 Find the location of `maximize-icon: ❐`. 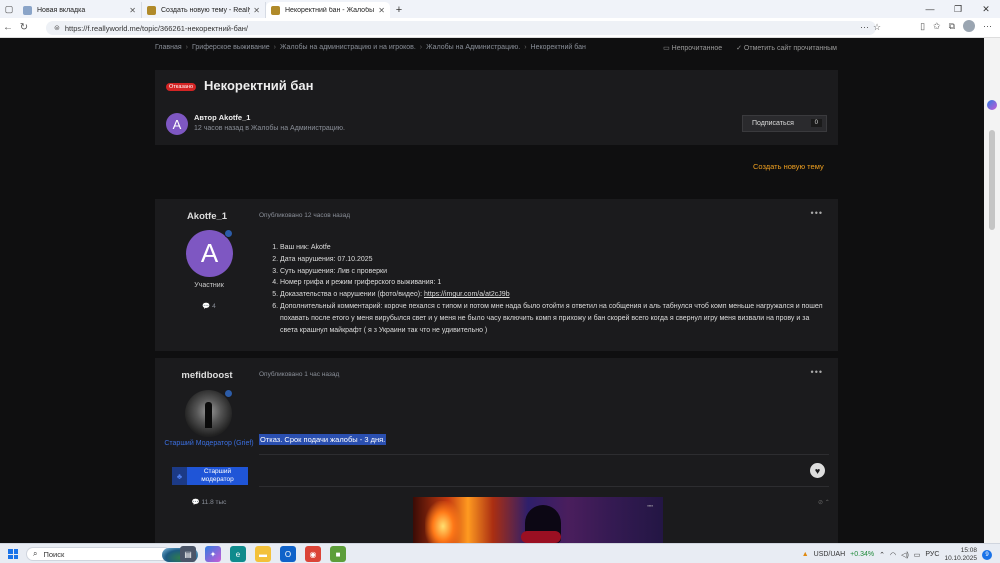

maximize-icon: ❐ is located at coordinates (958, 9).